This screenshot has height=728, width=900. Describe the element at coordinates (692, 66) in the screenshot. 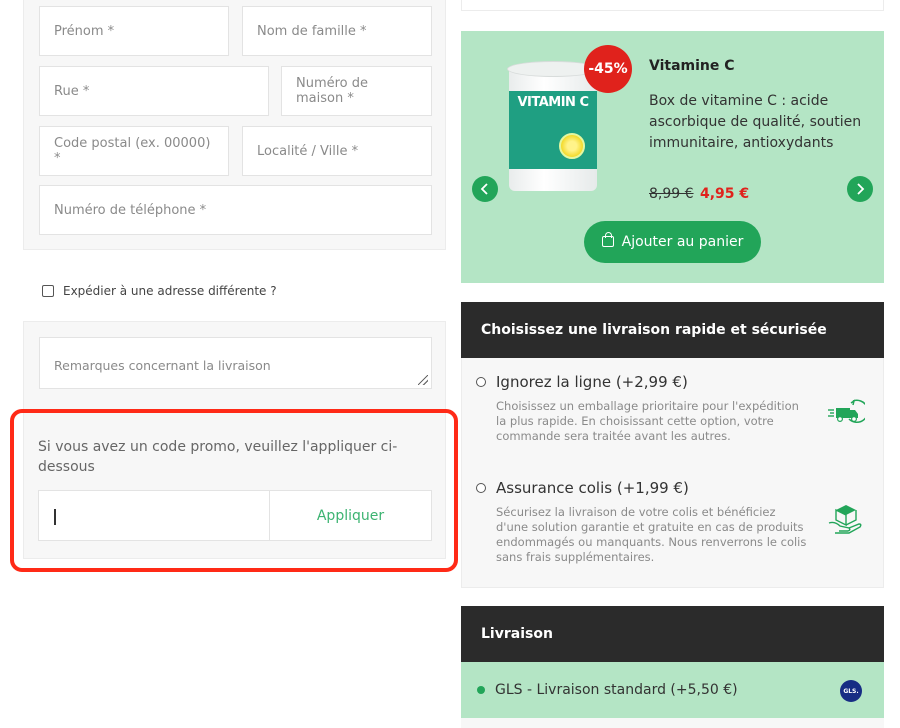

I see `product-name: Vitamine C` at that location.